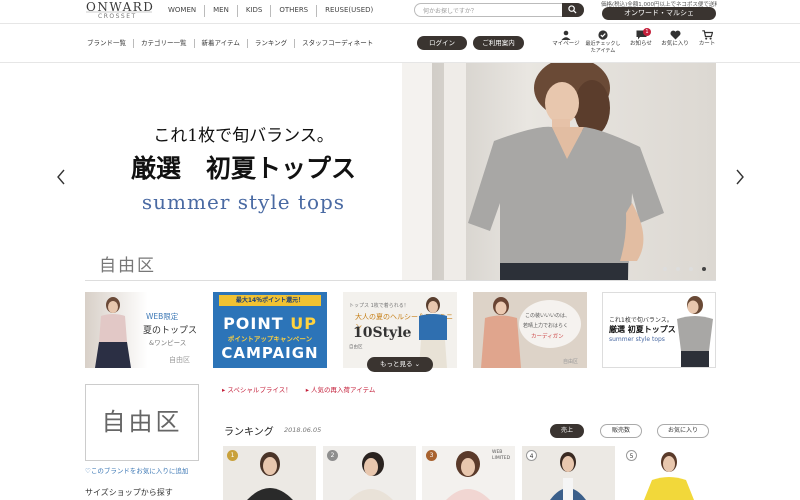 Image resolution: width=800 pixels, height=500 pixels. What do you see at coordinates (270, 353) in the screenshot?
I see `thumb2-l3: CAMPAIGN` at bounding box center [270, 353].